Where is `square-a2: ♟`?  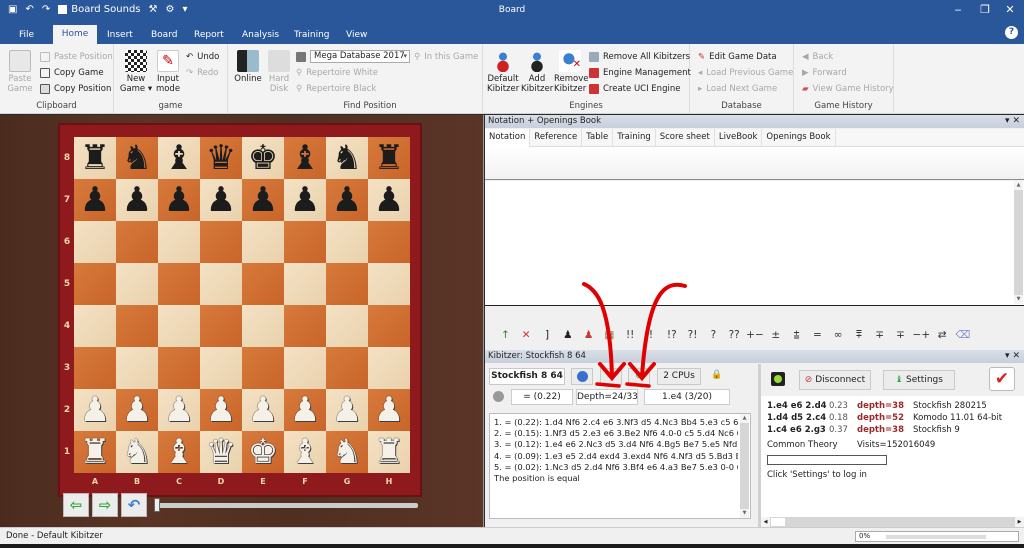
square-a2: ♟ is located at coordinates (95, 410).